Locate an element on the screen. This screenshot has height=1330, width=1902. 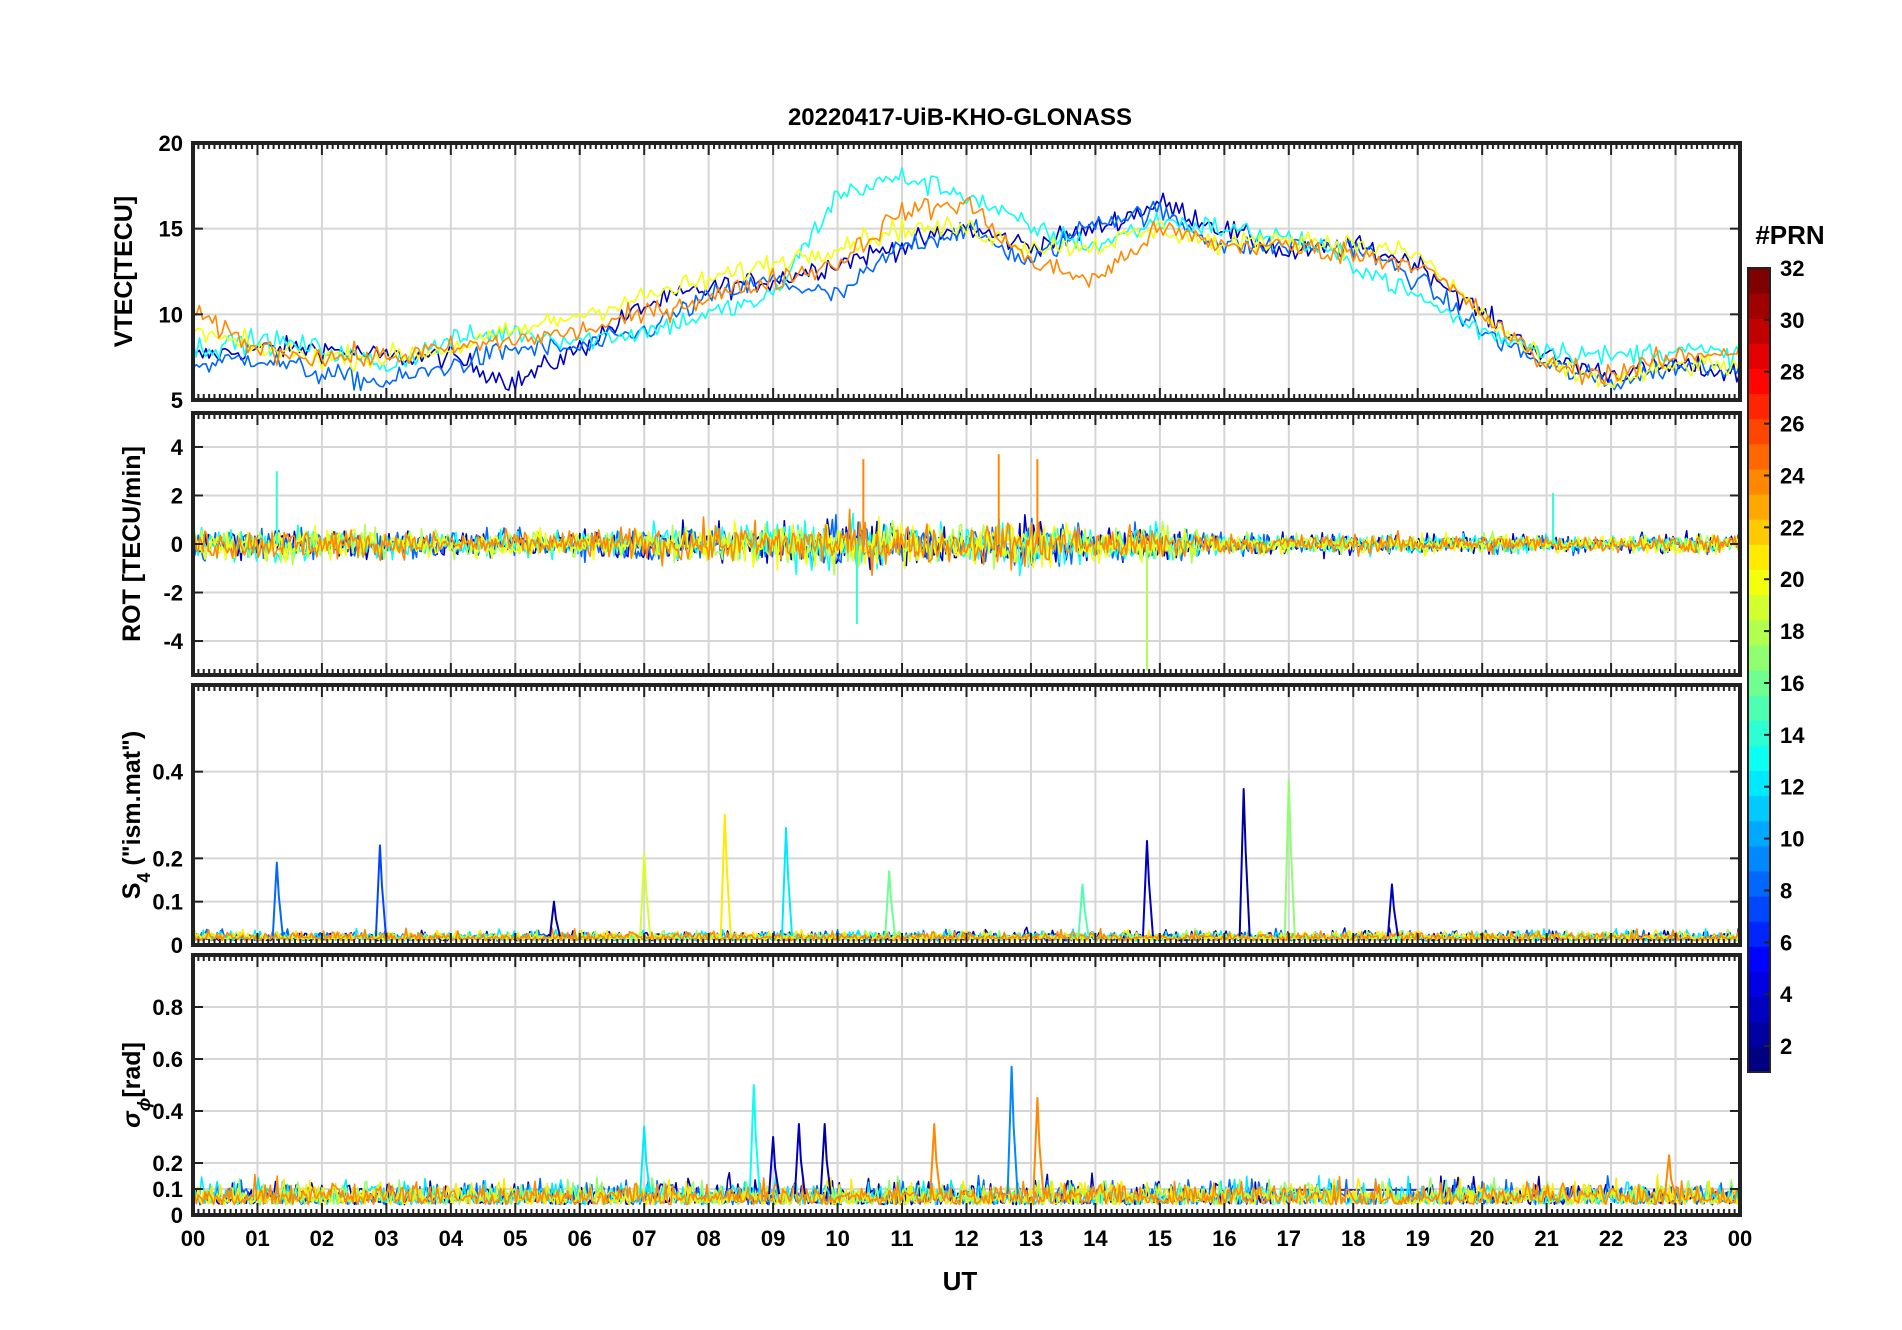
colorbar-tick-label: 12 is located at coordinates (1792, 787).